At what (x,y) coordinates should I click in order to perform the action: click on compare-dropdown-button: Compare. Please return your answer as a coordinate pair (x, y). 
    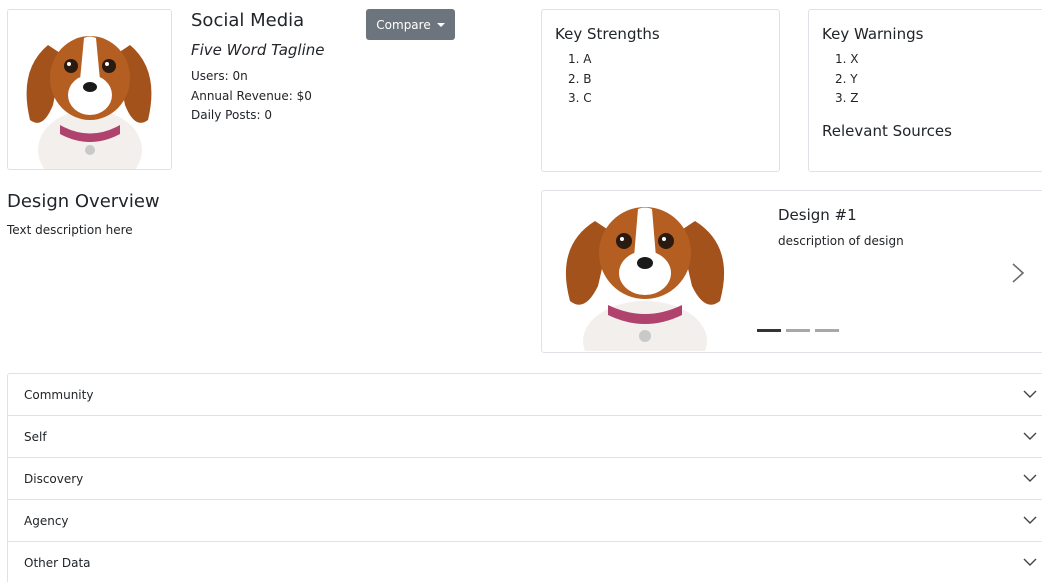
    Looking at the image, I should click on (410, 24).